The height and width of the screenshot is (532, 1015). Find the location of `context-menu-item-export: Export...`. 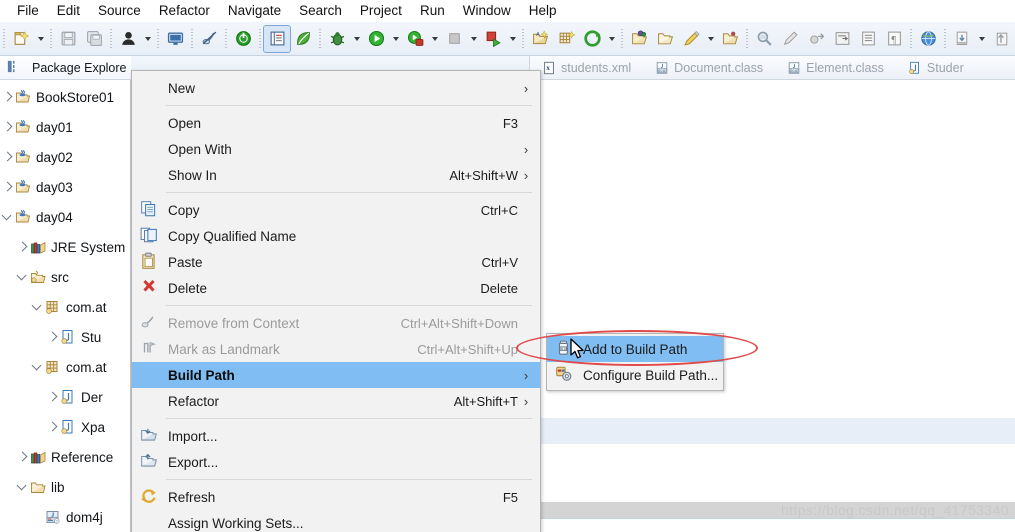

context-menu-item-export: Export... is located at coordinates (336, 462).